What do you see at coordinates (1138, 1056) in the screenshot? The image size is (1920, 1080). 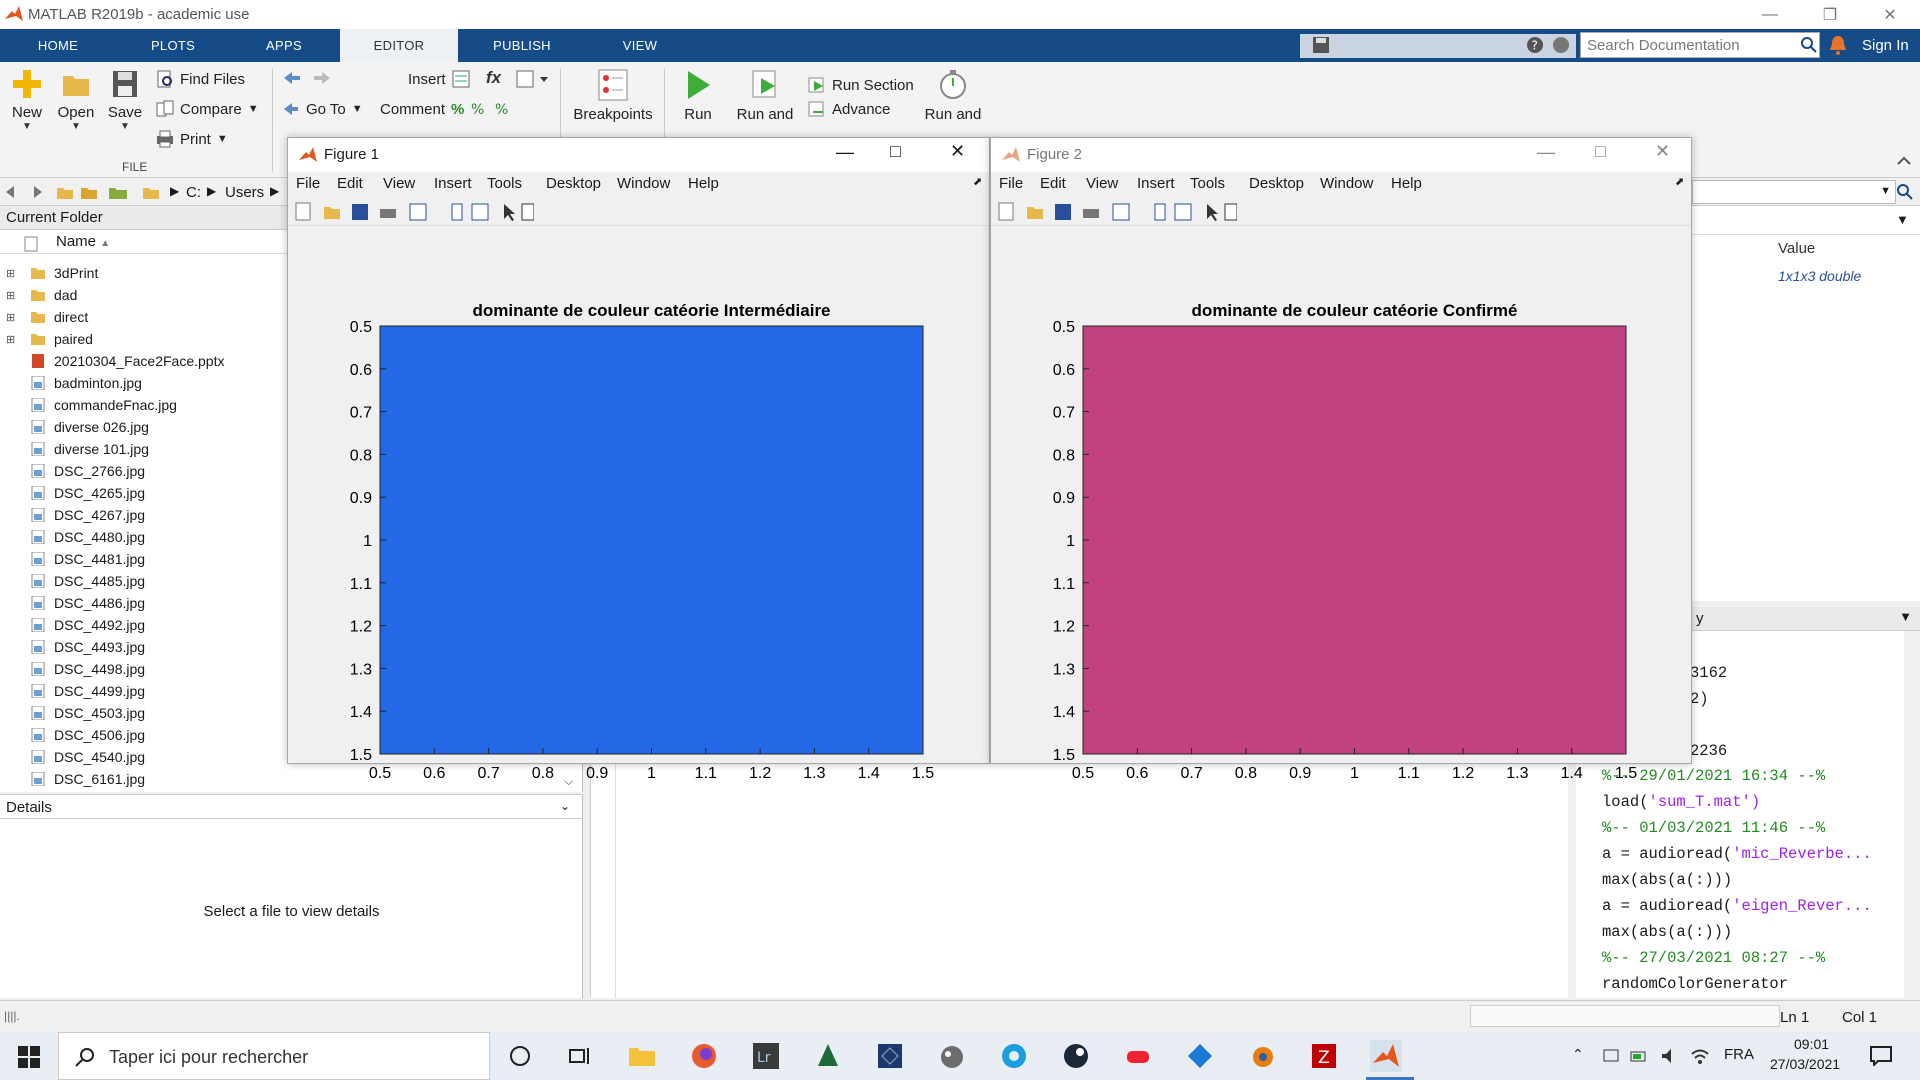 I see `game-controller-icon` at bounding box center [1138, 1056].